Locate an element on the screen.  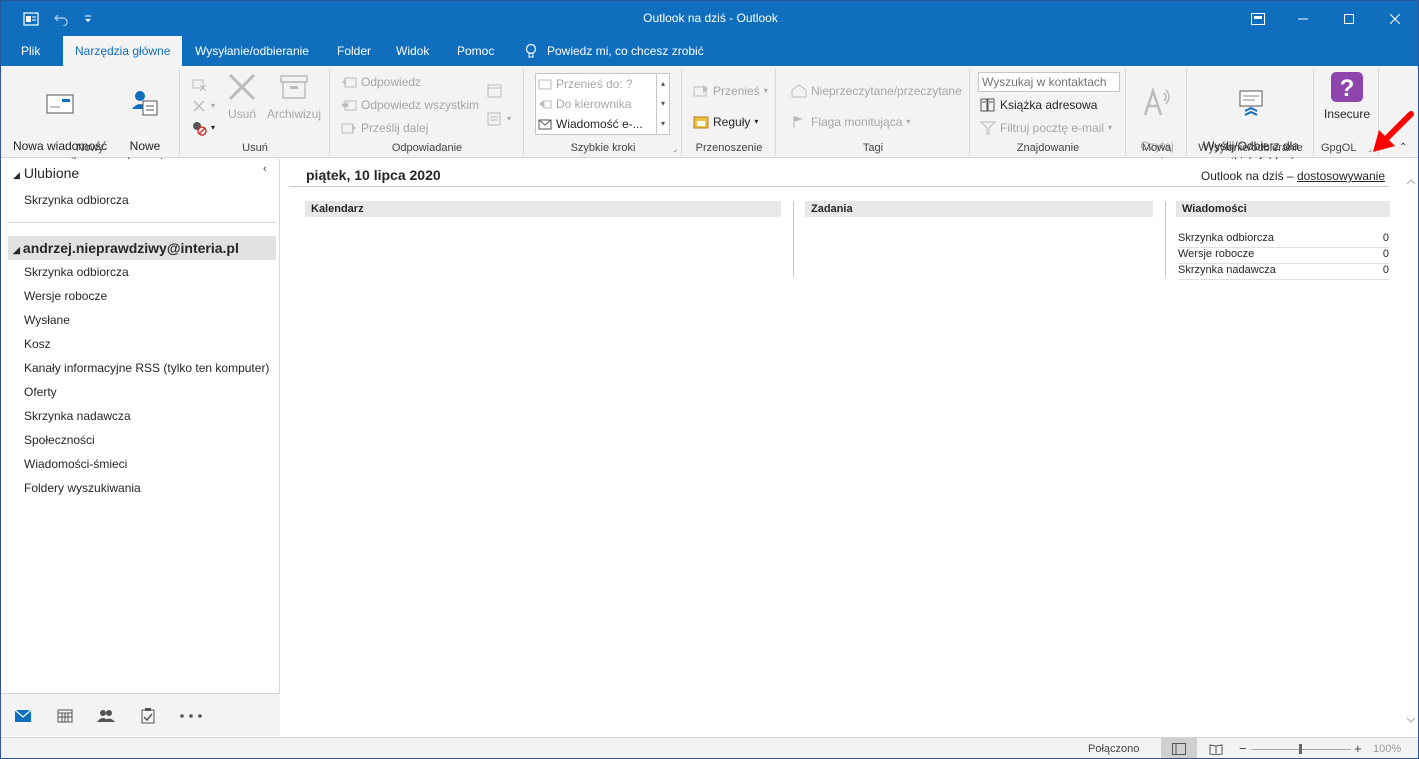
more-apps-icon is located at coordinates (191, 716).